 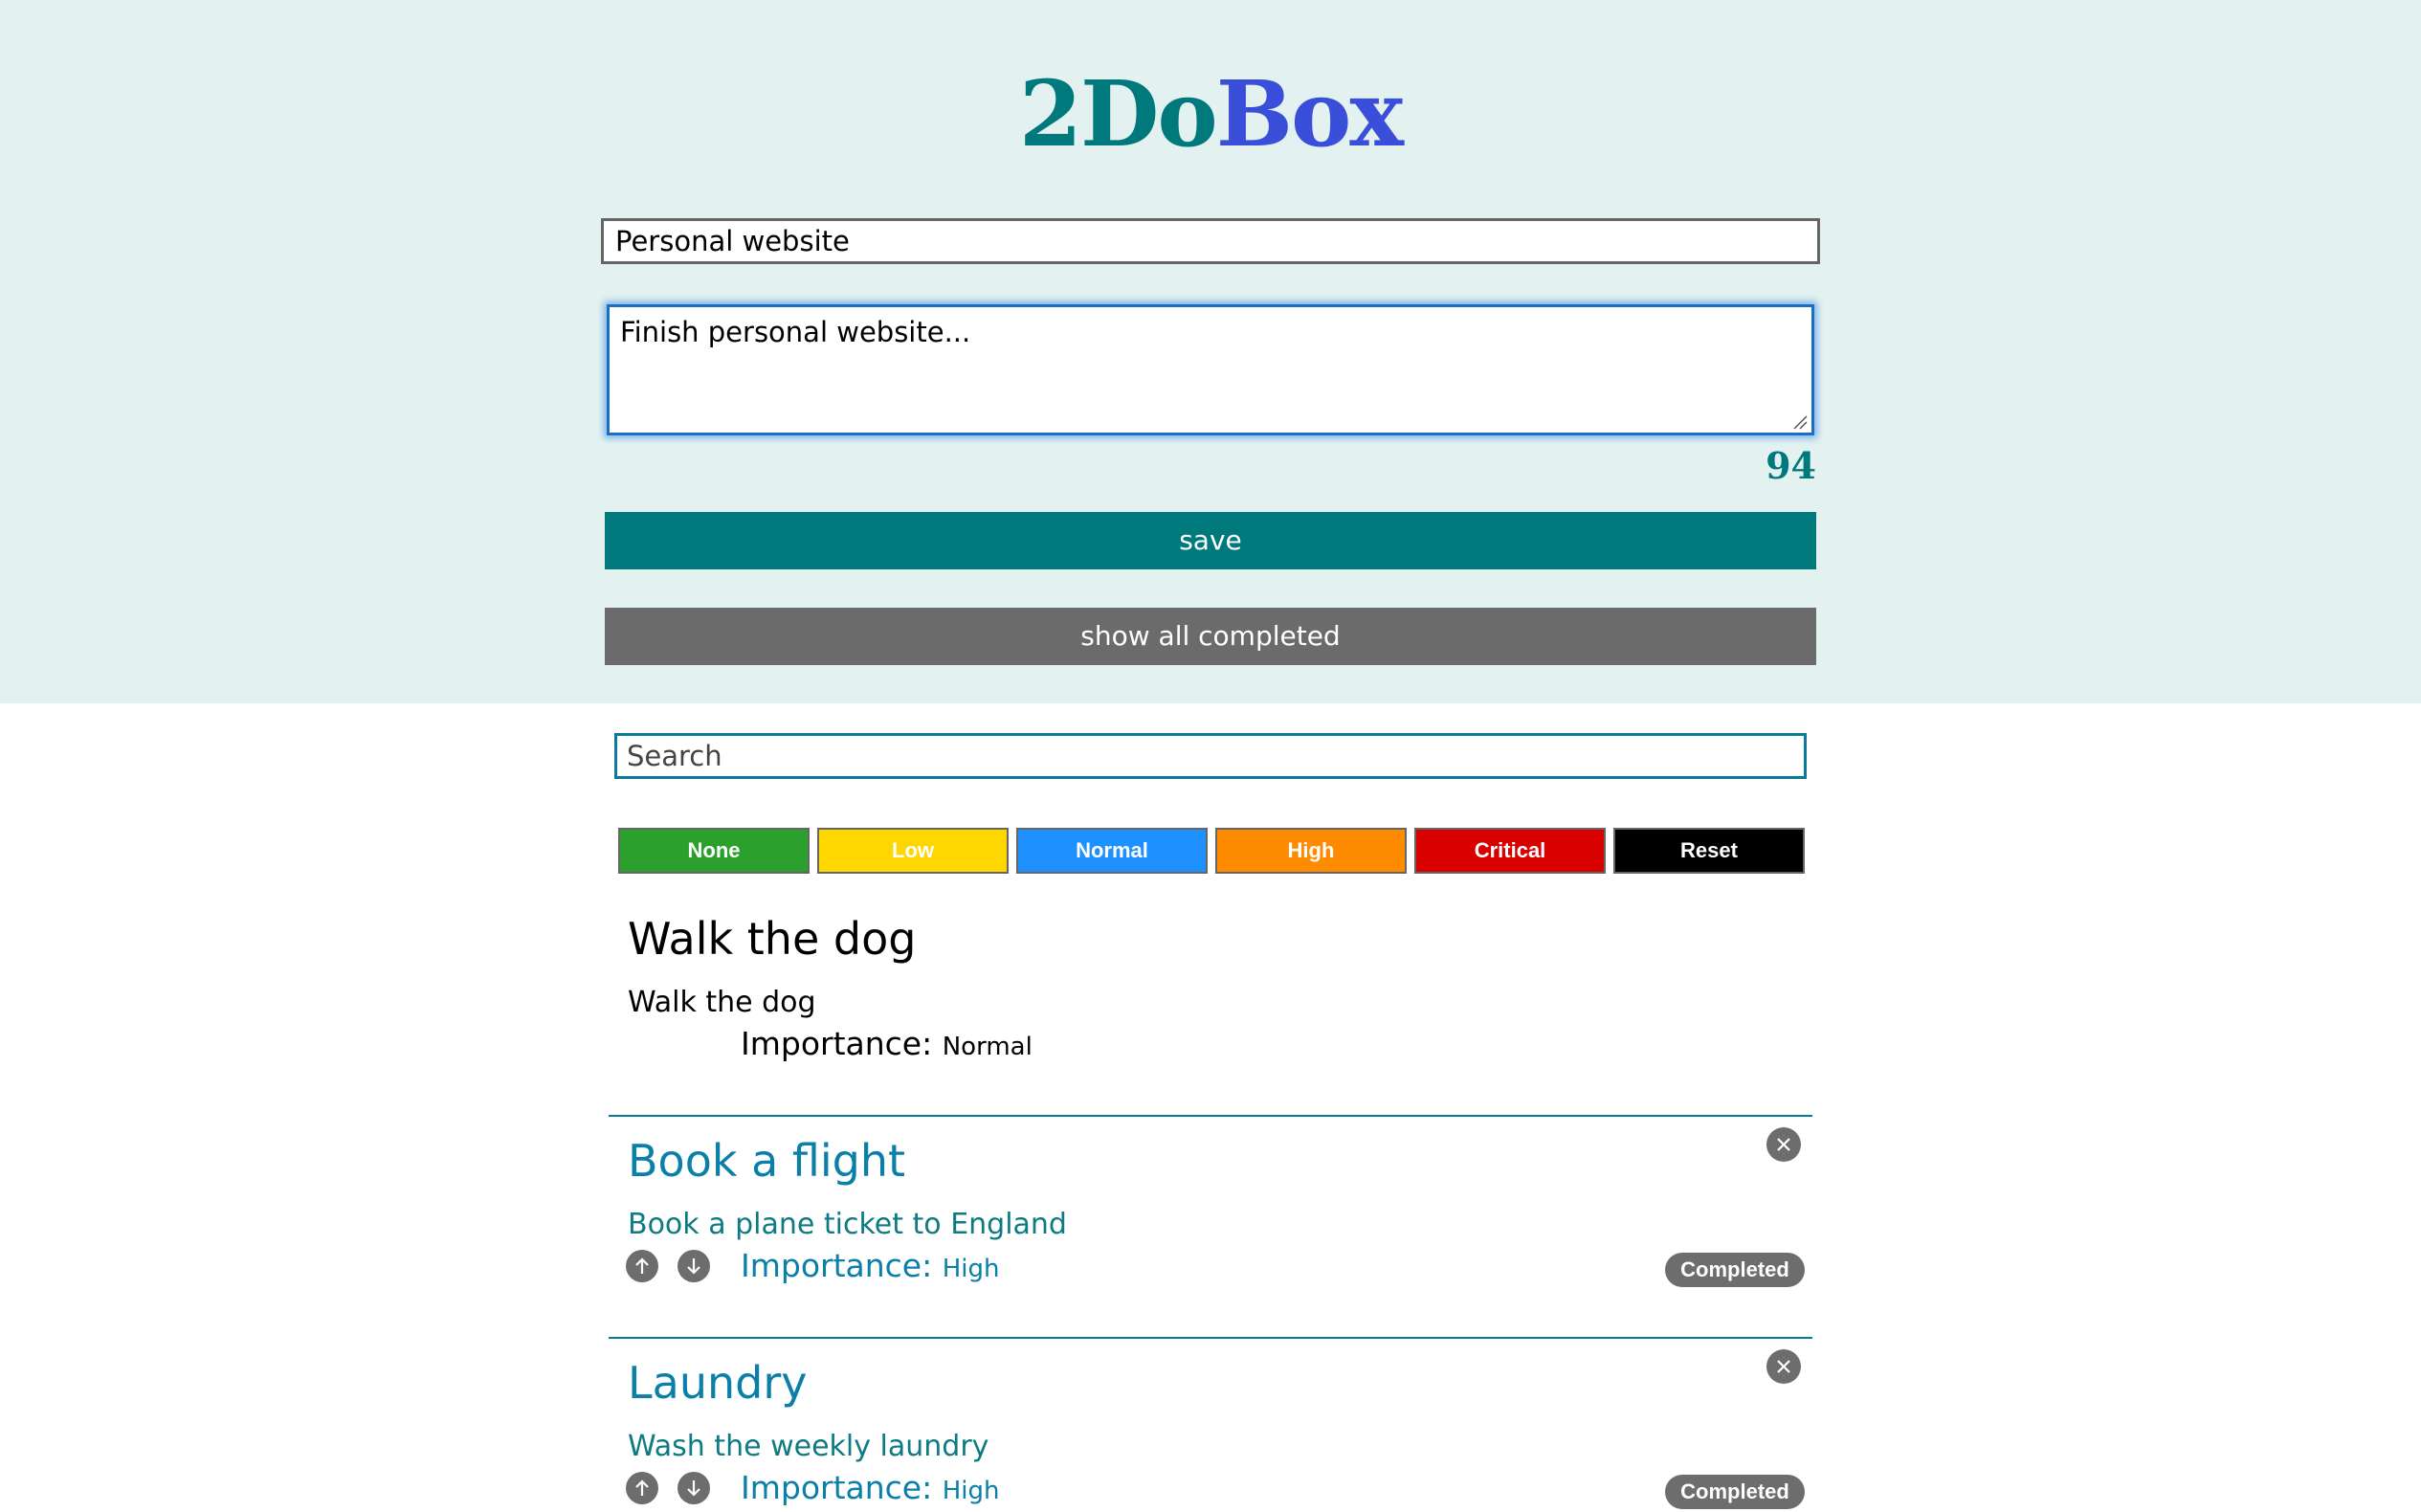 What do you see at coordinates (717, 1383) in the screenshot?
I see `todo-title: Laundry` at bounding box center [717, 1383].